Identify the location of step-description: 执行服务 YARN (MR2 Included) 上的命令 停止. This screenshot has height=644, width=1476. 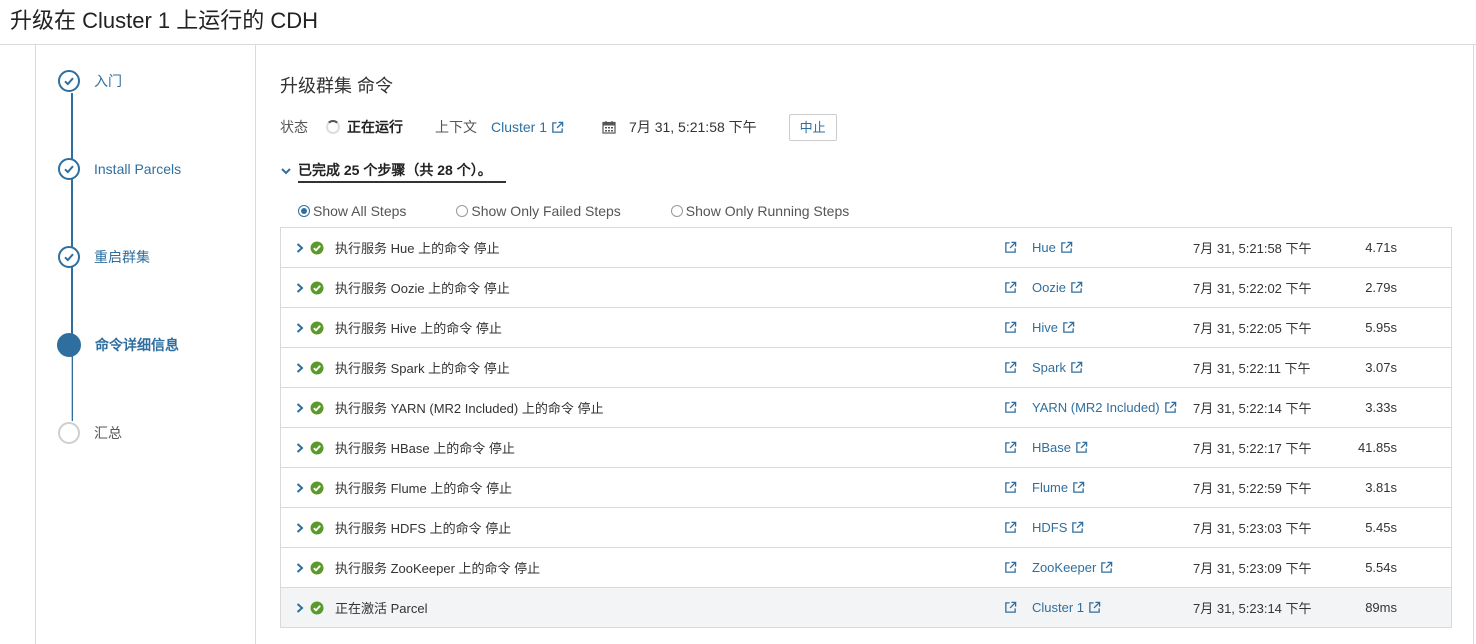
(469, 408).